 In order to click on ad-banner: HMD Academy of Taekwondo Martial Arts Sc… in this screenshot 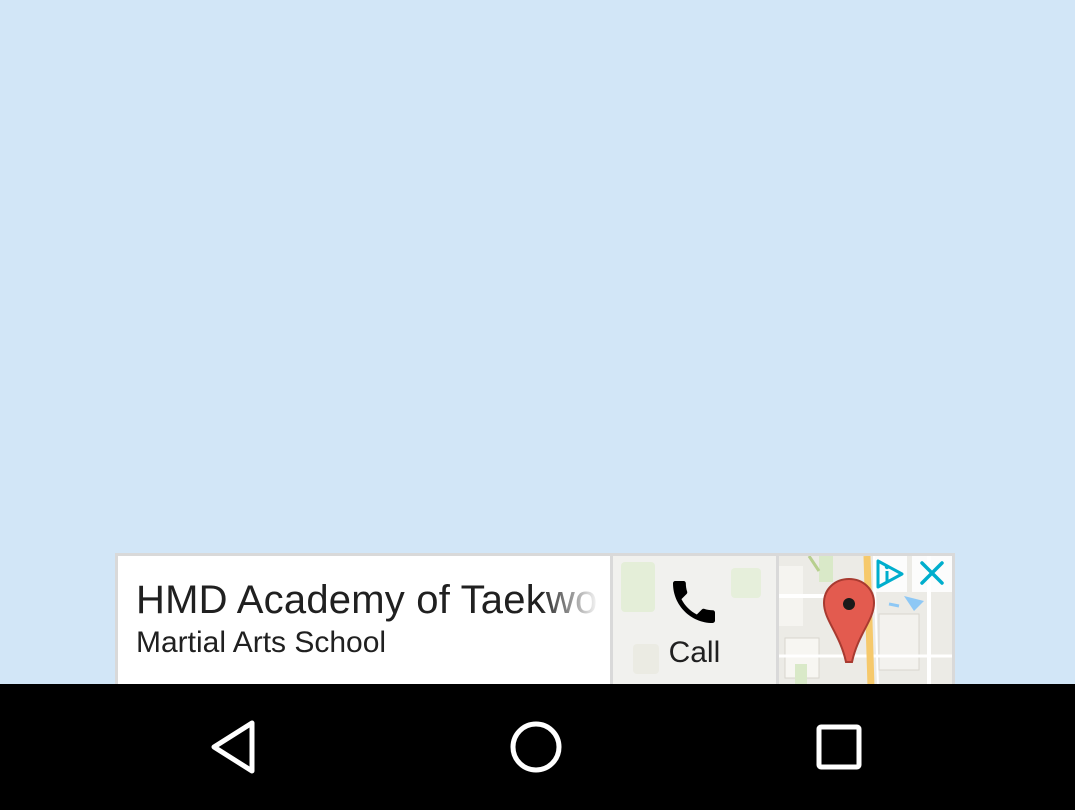, I will do `click(535, 618)`.